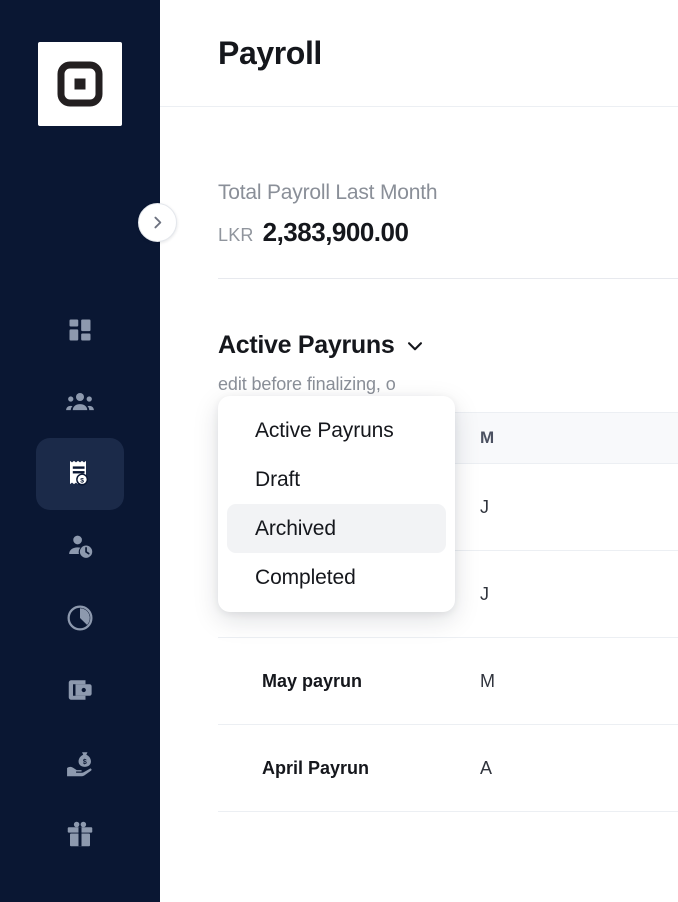  I want to click on section-title: Active Payruns, so click(306, 345).